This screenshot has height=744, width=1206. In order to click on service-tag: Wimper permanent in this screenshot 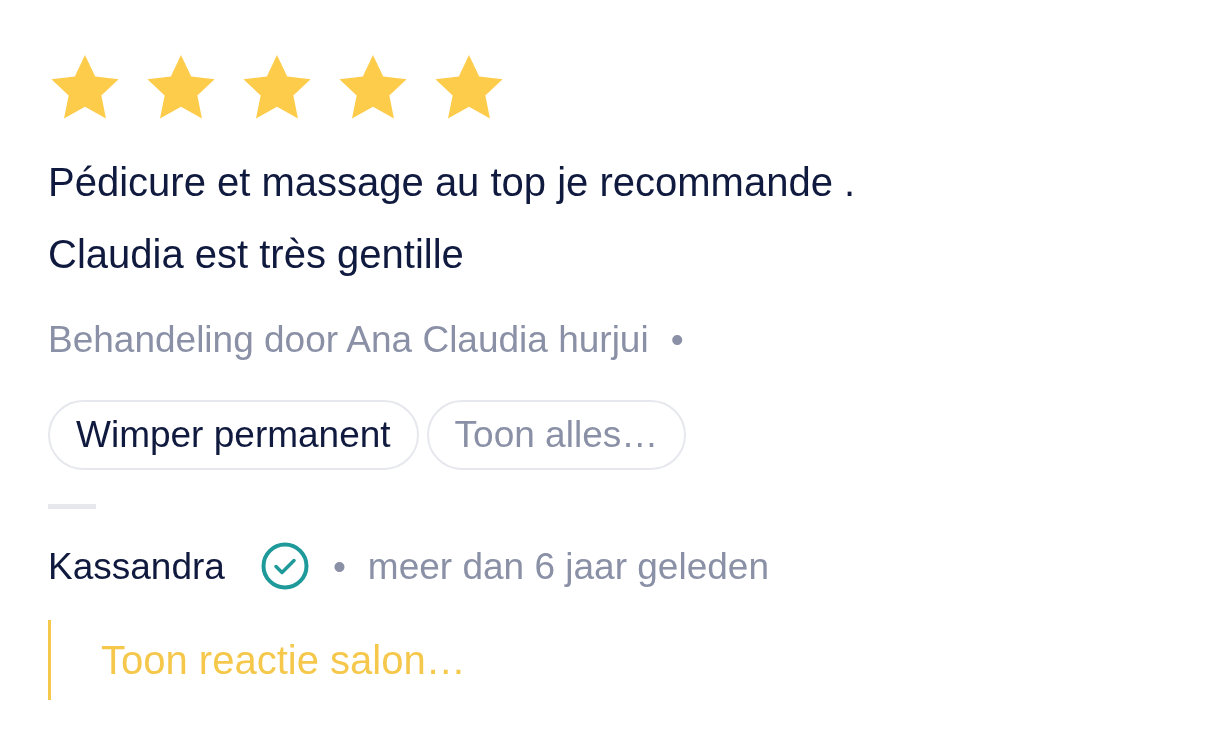, I will do `click(233, 434)`.